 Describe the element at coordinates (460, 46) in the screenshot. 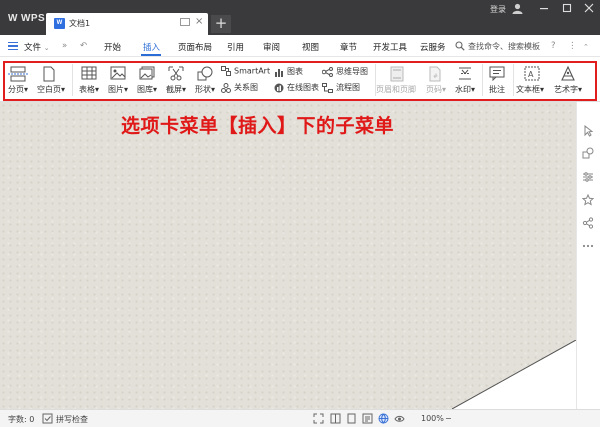

I see `search-icon` at that location.